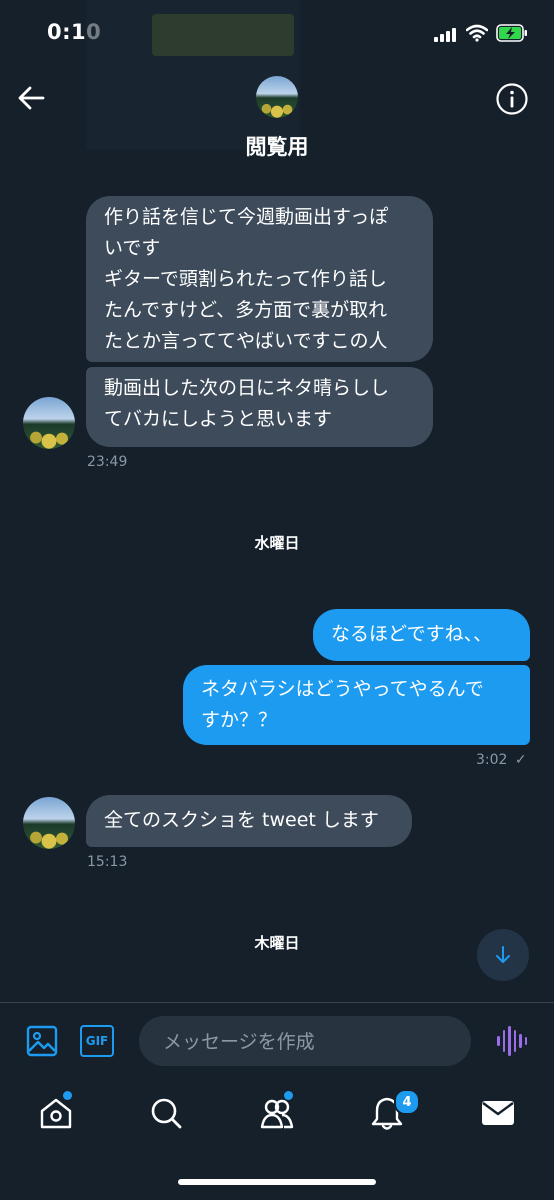 This screenshot has width=554, height=1200. I want to click on day-separator: 木曜日, so click(277, 943).